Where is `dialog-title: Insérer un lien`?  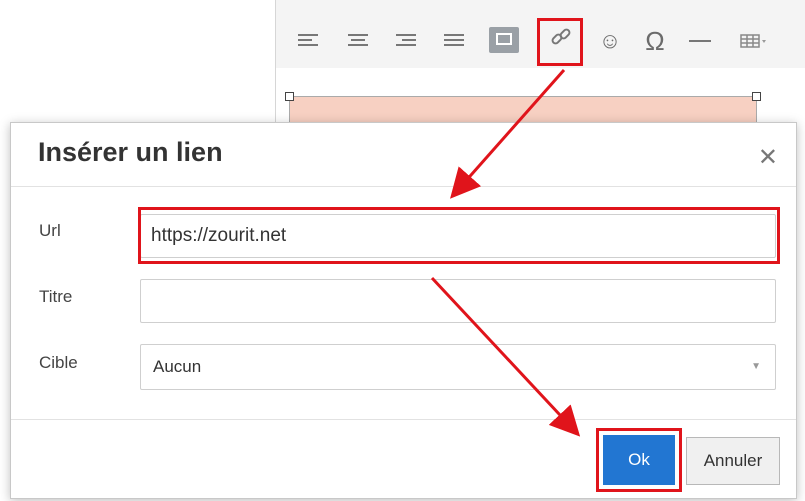
dialog-title: Insérer un lien is located at coordinates (130, 152).